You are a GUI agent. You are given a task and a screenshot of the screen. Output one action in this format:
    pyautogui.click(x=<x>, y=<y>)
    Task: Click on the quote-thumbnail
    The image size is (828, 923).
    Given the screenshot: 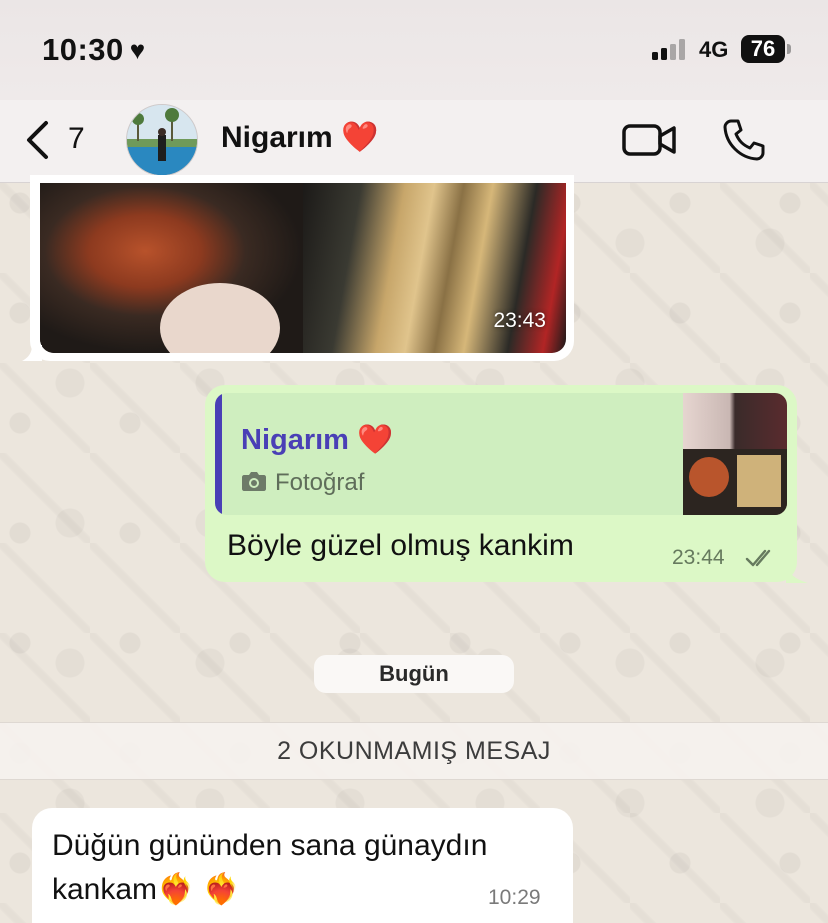 What is the action you would take?
    pyautogui.click(x=735, y=454)
    